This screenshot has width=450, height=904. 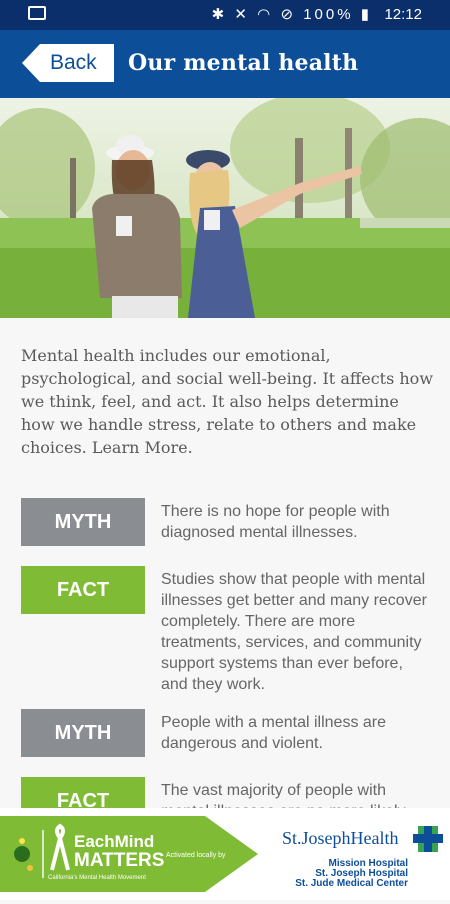 I want to click on clock: 12:12, so click(x=403, y=14).